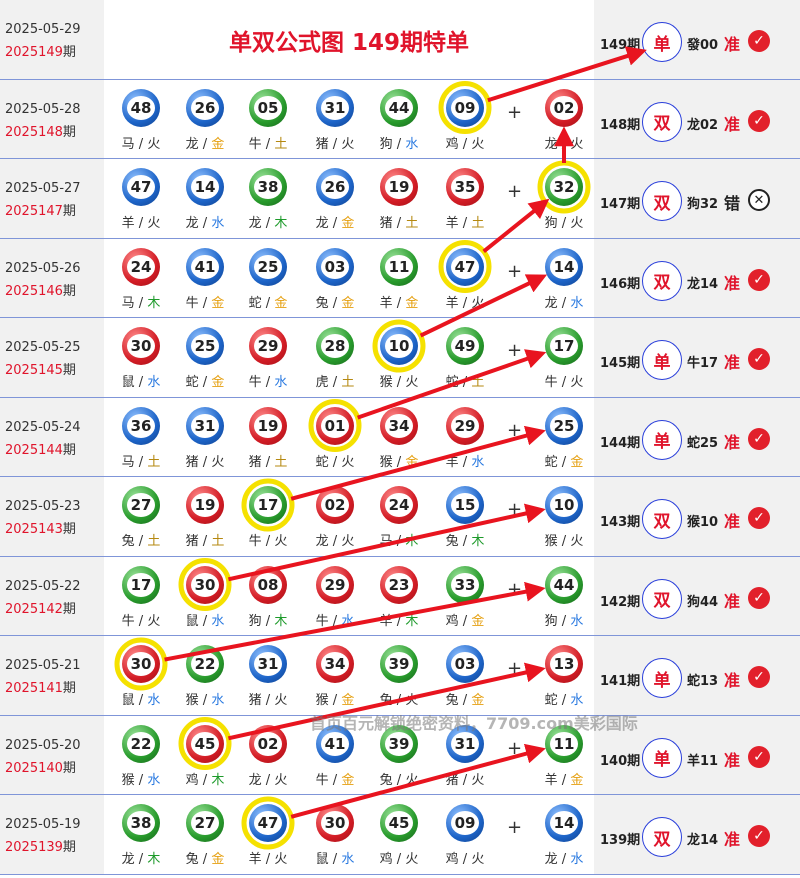  Describe the element at coordinates (141, 107) in the screenshot. I see `ball-number: 48` at that location.